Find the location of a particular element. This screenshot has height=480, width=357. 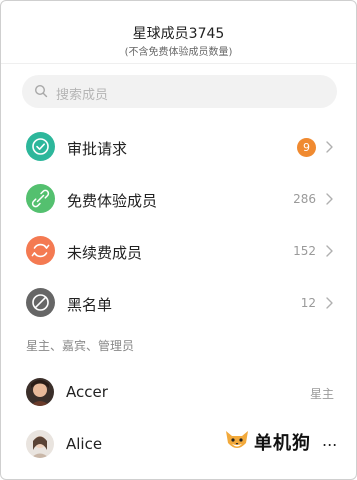

header: 星球成员3745 (不含免费体验成员数量) is located at coordinates (178, 32).